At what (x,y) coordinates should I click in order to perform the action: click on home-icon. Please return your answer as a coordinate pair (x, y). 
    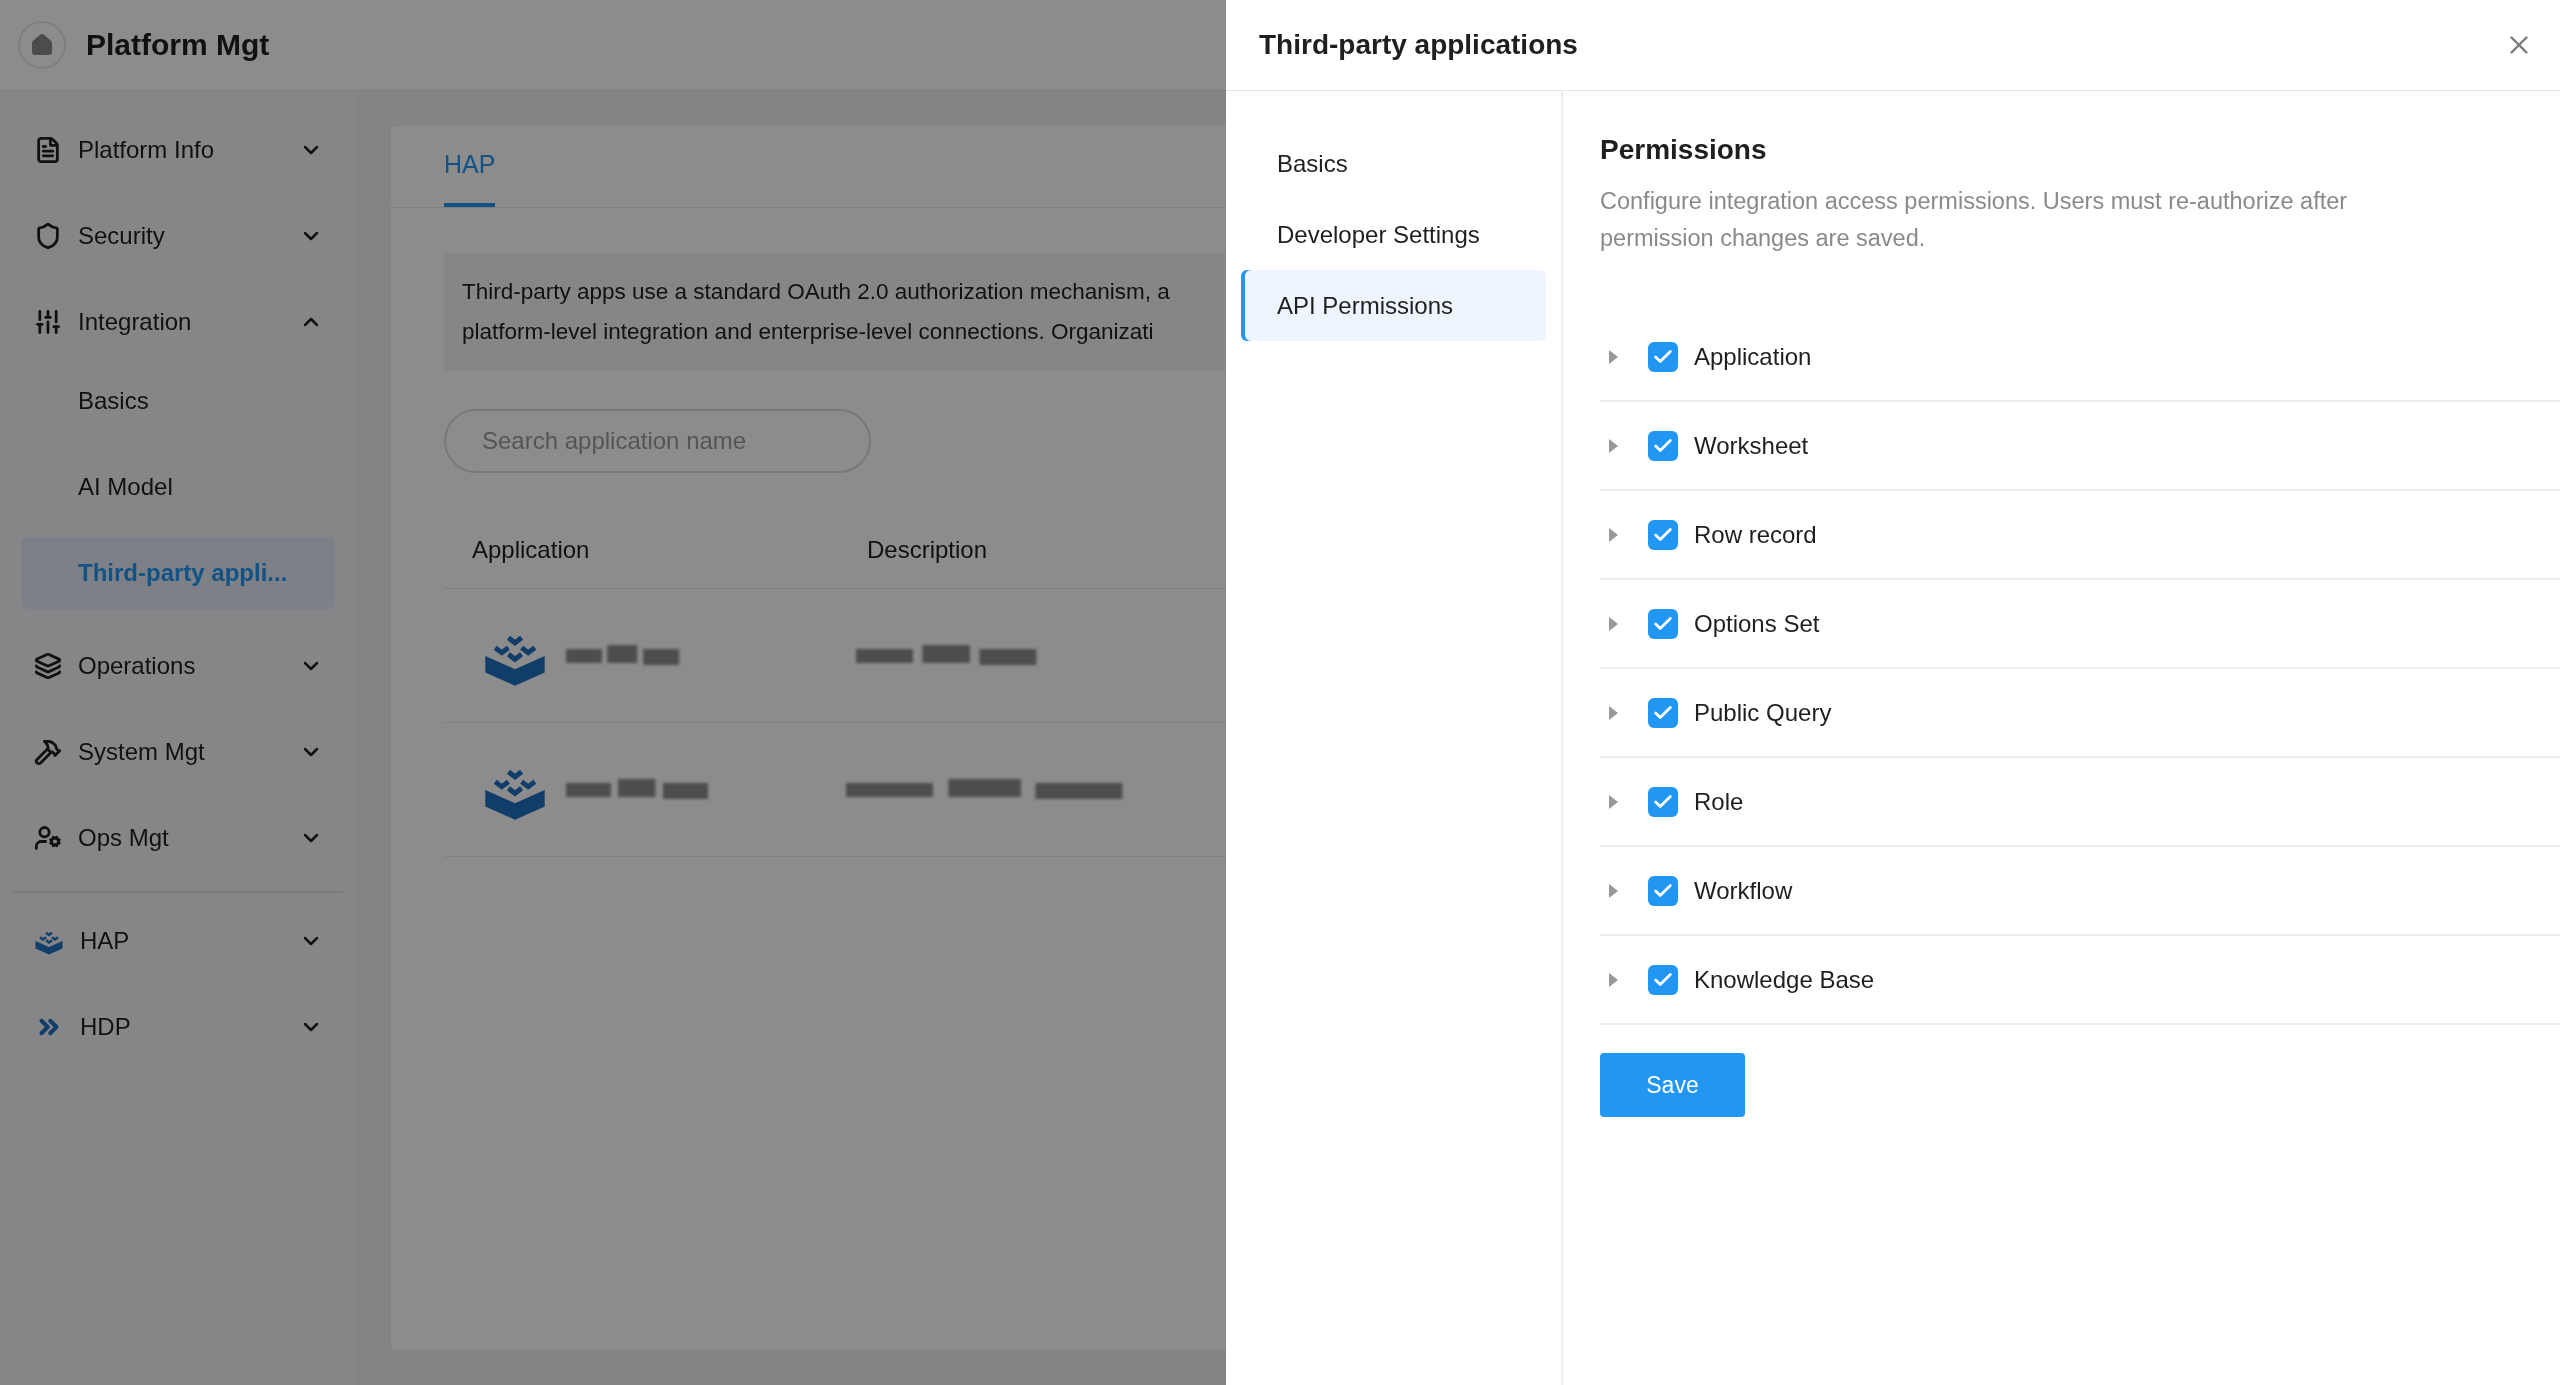
    Looking at the image, I should click on (42, 45).